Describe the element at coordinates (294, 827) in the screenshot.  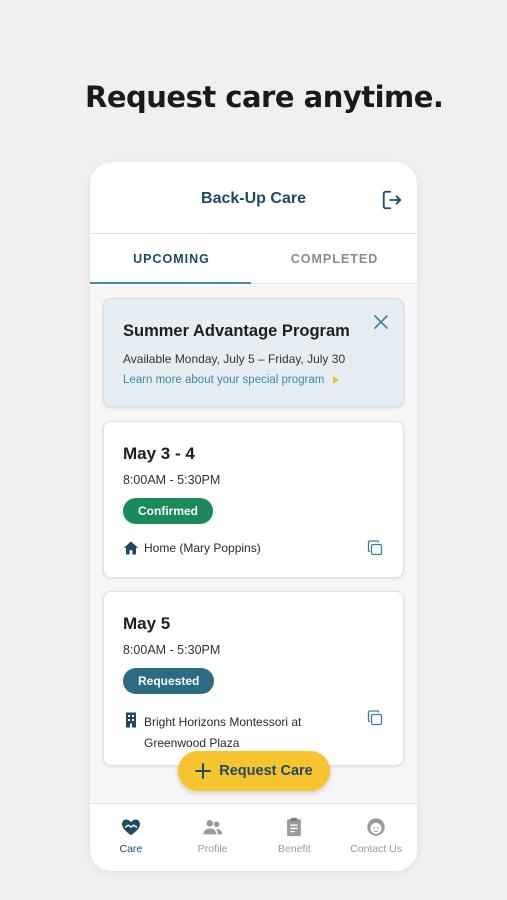
I see `clipboard-icon` at that location.